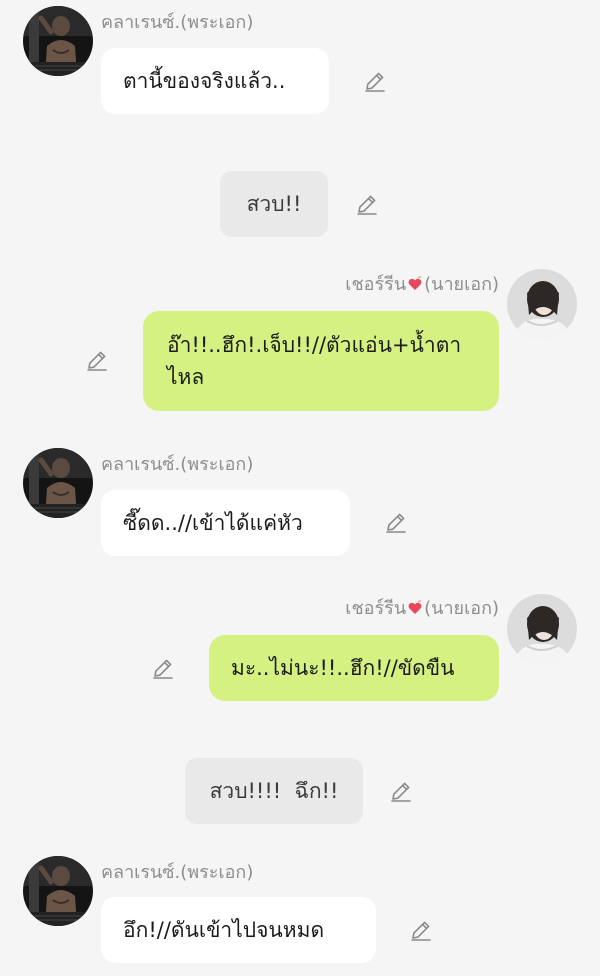 This screenshot has height=976, width=600. I want to click on narration-bubble: สวบ!!!! ฉึก!!, so click(274, 791).